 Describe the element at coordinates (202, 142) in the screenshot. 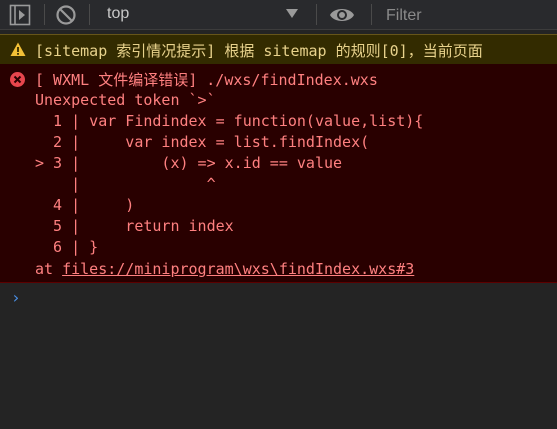

I see `code-line: 2 | var index = list.findIndex(` at that location.